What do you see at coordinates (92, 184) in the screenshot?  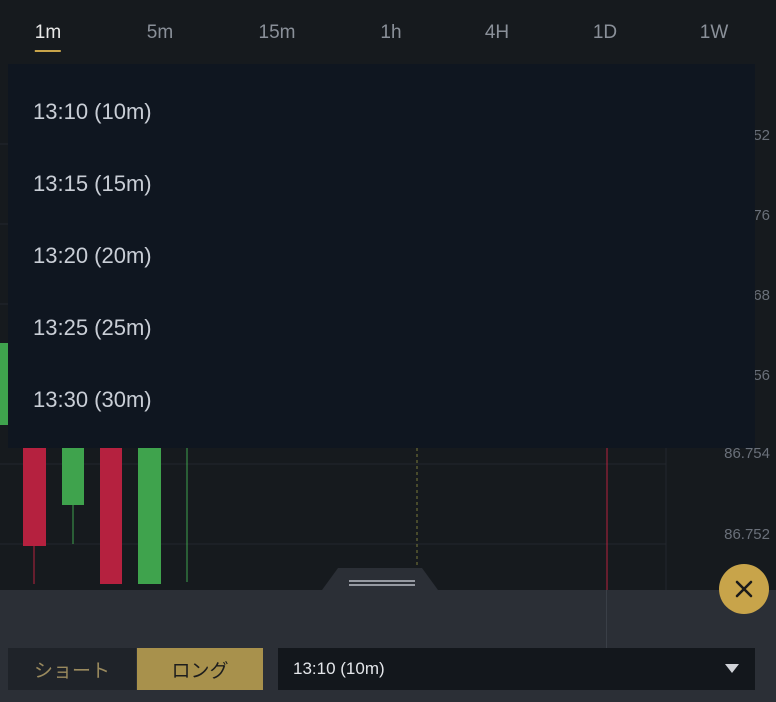 I see `dropdown-option: 13:15 (15m)` at bounding box center [92, 184].